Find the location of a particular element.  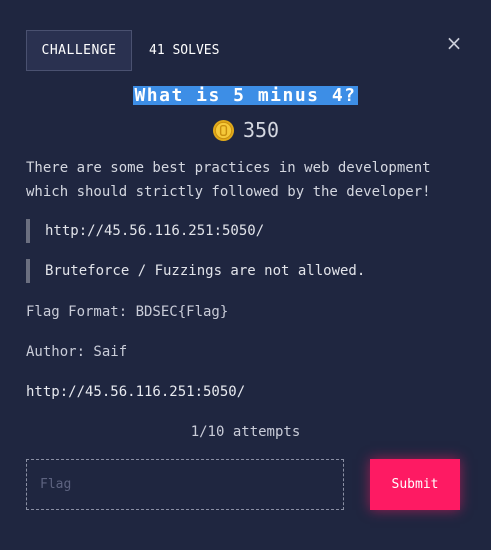

tab-challenge: CHALLENGE is located at coordinates (79, 50).